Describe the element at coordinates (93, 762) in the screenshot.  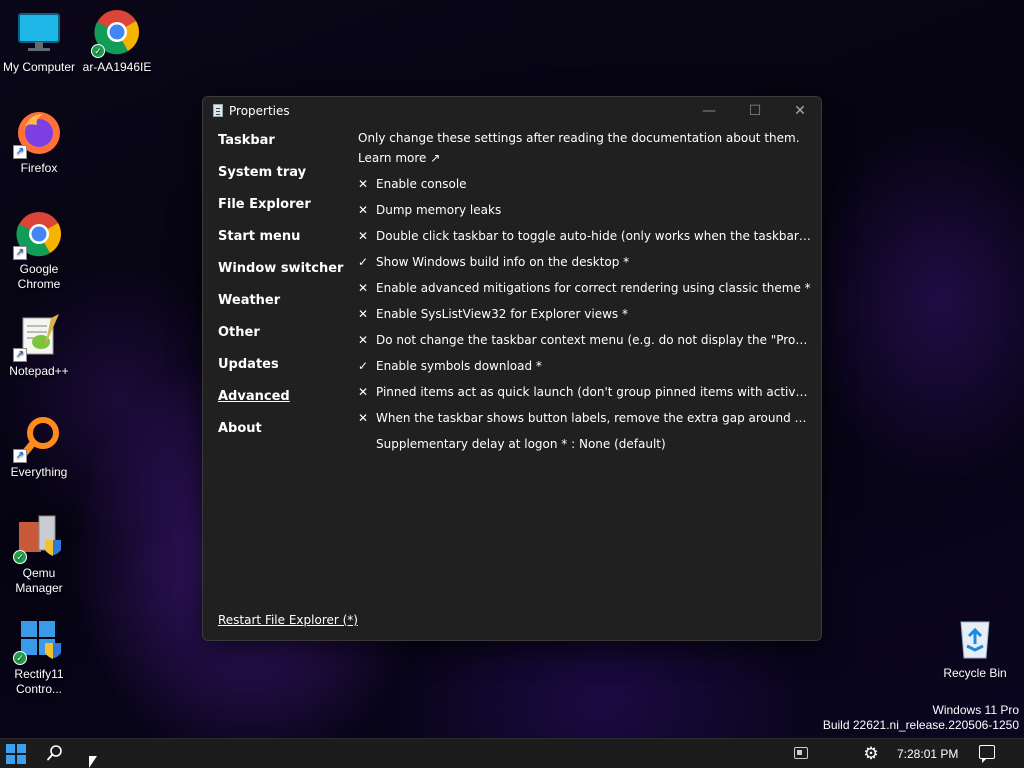
I see `mouse-cursor-icon` at that location.